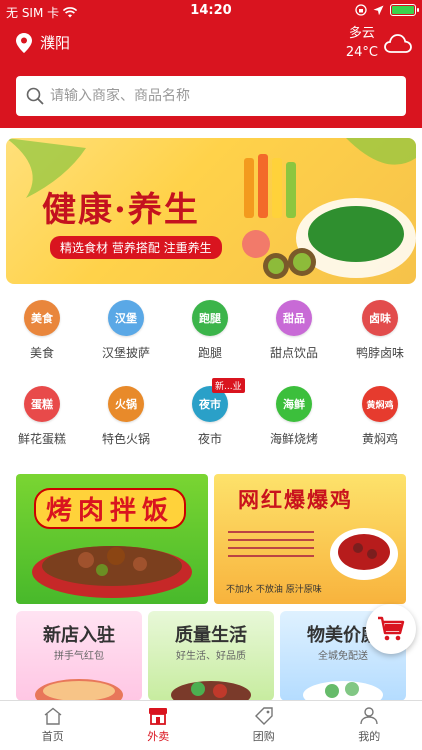  Describe the element at coordinates (361, 10) in the screenshot. I see `rotation-lock-icon` at that location.